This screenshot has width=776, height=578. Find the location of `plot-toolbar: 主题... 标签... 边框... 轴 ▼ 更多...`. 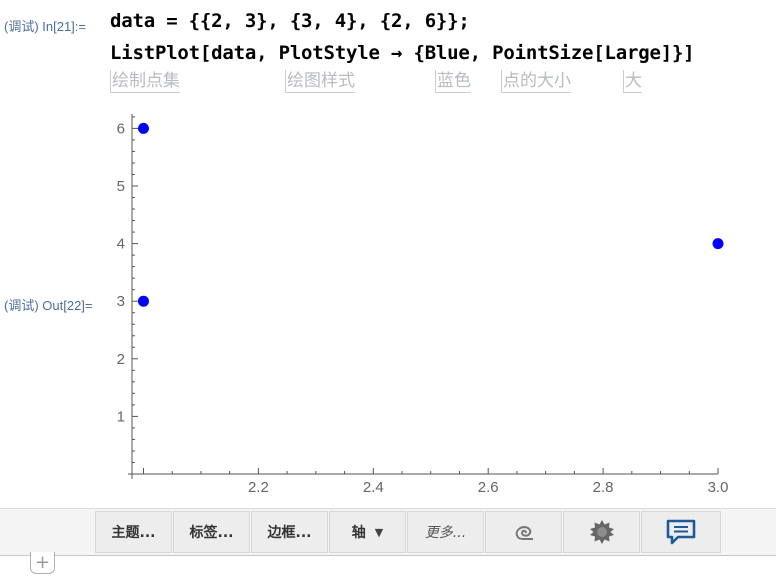

plot-toolbar: 主题... 标签... 边框... 轴 ▼ 更多... is located at coordinates (388, 532).